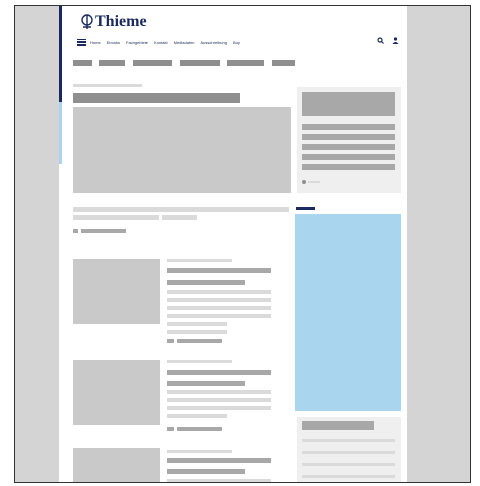 This screenshot has width=480, height=486. What do you see at coordinates (137, 42) in the screenshot?
I see `nav-item-fachgebiete: Fachgebiete` at bounding box center [137, 42].